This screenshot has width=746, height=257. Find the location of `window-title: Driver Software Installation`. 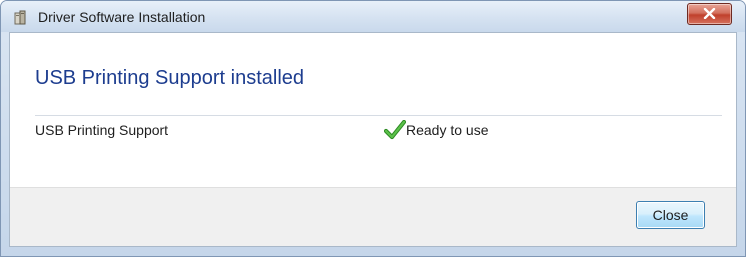

window-title: Driver Software Installation is located at coordinates (122, 17).